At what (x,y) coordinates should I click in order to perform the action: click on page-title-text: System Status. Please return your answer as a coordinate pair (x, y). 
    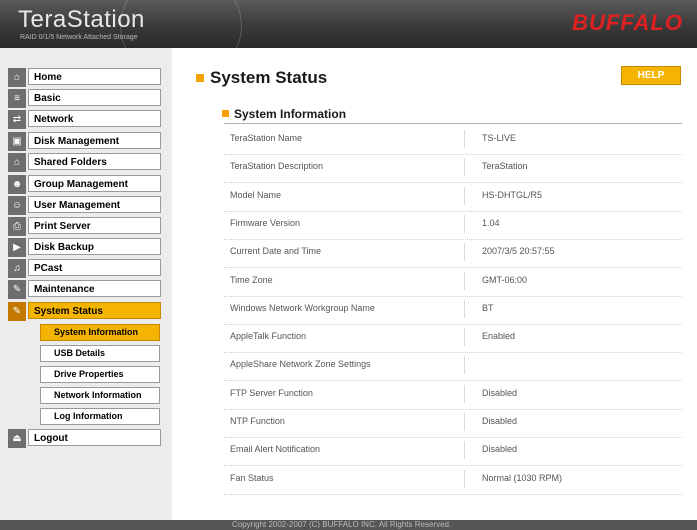
    Looking at the image, I should click on (269, 77).